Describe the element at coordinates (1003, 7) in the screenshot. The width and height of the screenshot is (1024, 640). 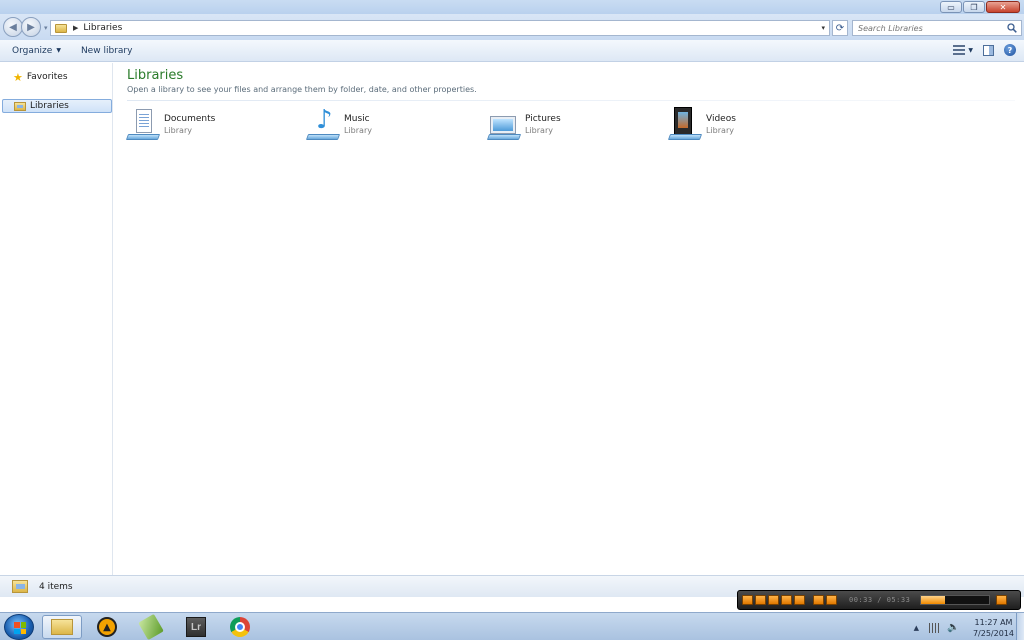
I see `close-button: ✕` at that location.